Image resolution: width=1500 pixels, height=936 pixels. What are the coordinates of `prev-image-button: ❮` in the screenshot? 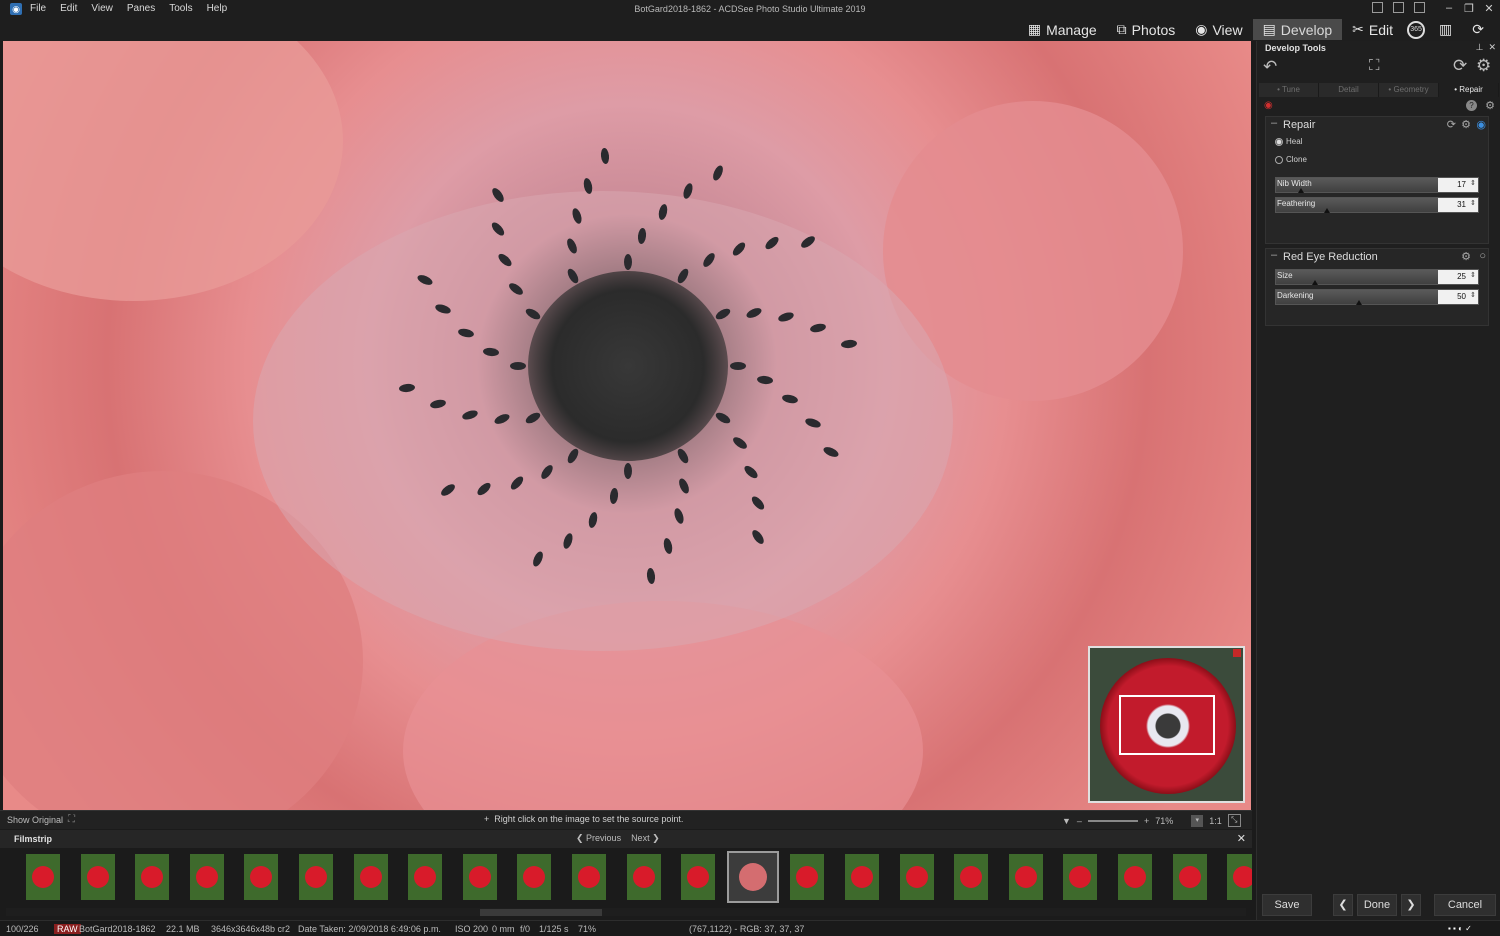 It's located at (1343, 905).